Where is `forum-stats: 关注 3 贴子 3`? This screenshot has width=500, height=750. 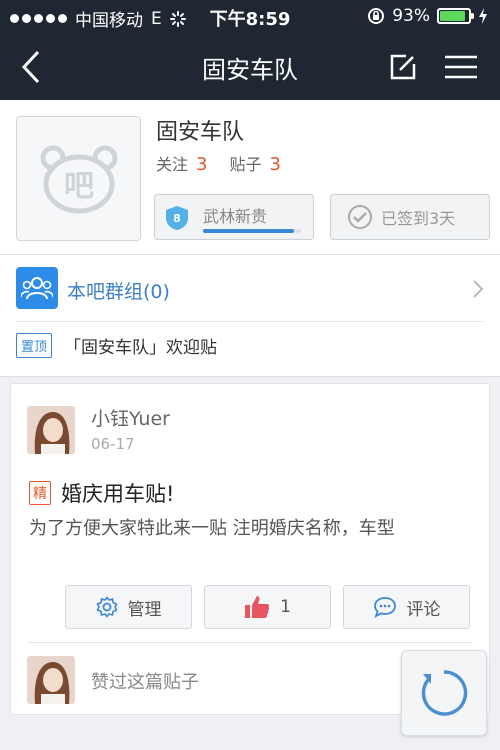
forum-stats: 关注 3 贴子 3 is located at coordinates (225, 163).